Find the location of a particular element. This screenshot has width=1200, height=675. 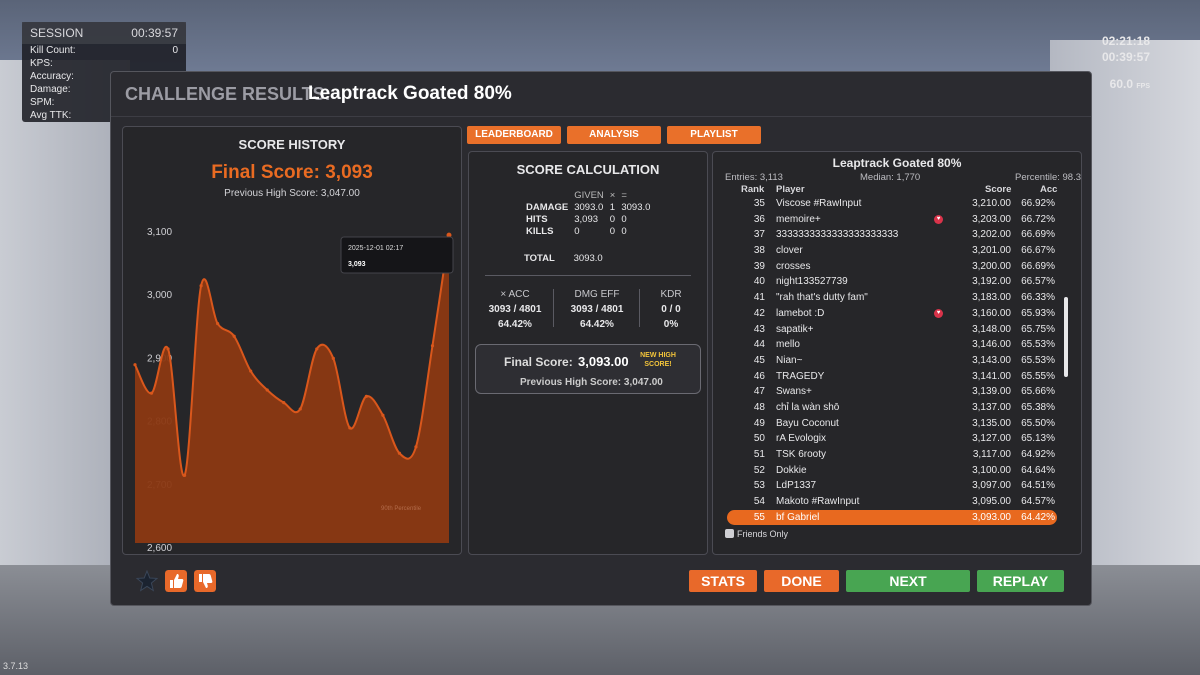

leaderboard-acc: 65.50% is located at coordinates (1038, 423).